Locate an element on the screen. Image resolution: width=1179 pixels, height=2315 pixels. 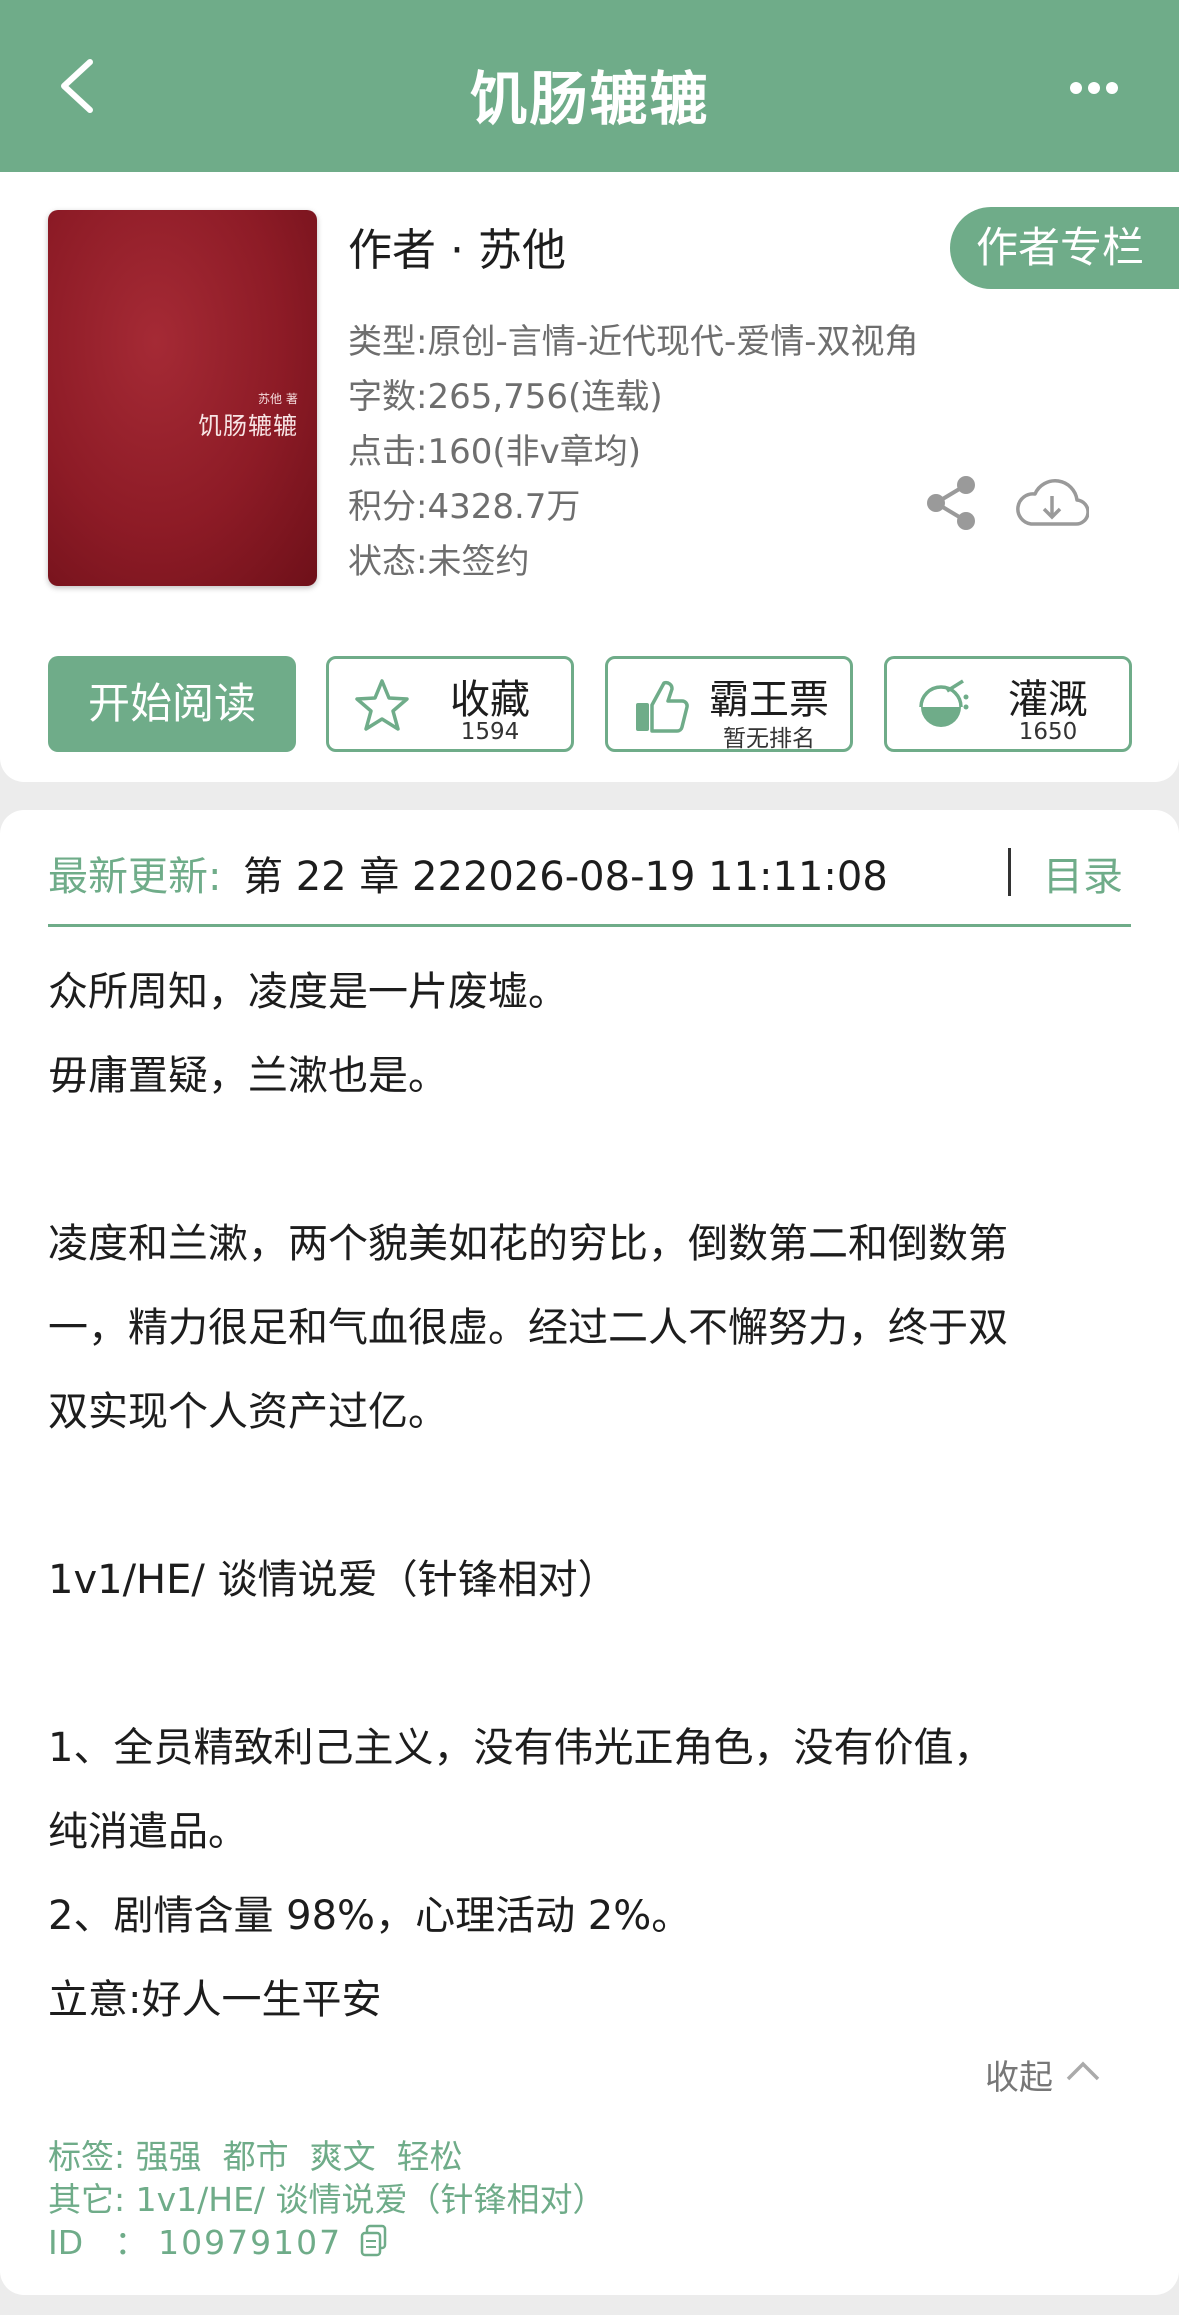
top-bar: 饥肠辘辘 is located at coordinates (589, 86).